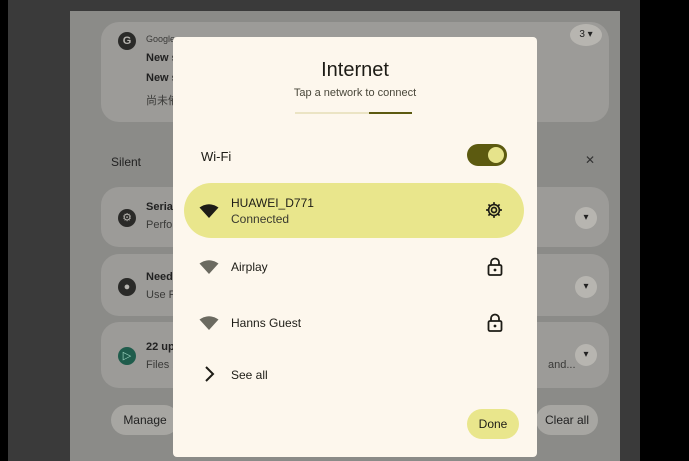 The height and width of the screenshot is (461, 689). What do you see at coordinates (353, 113) in the screenshot?
I see `scan-progress` at bounding box center [353, 113].